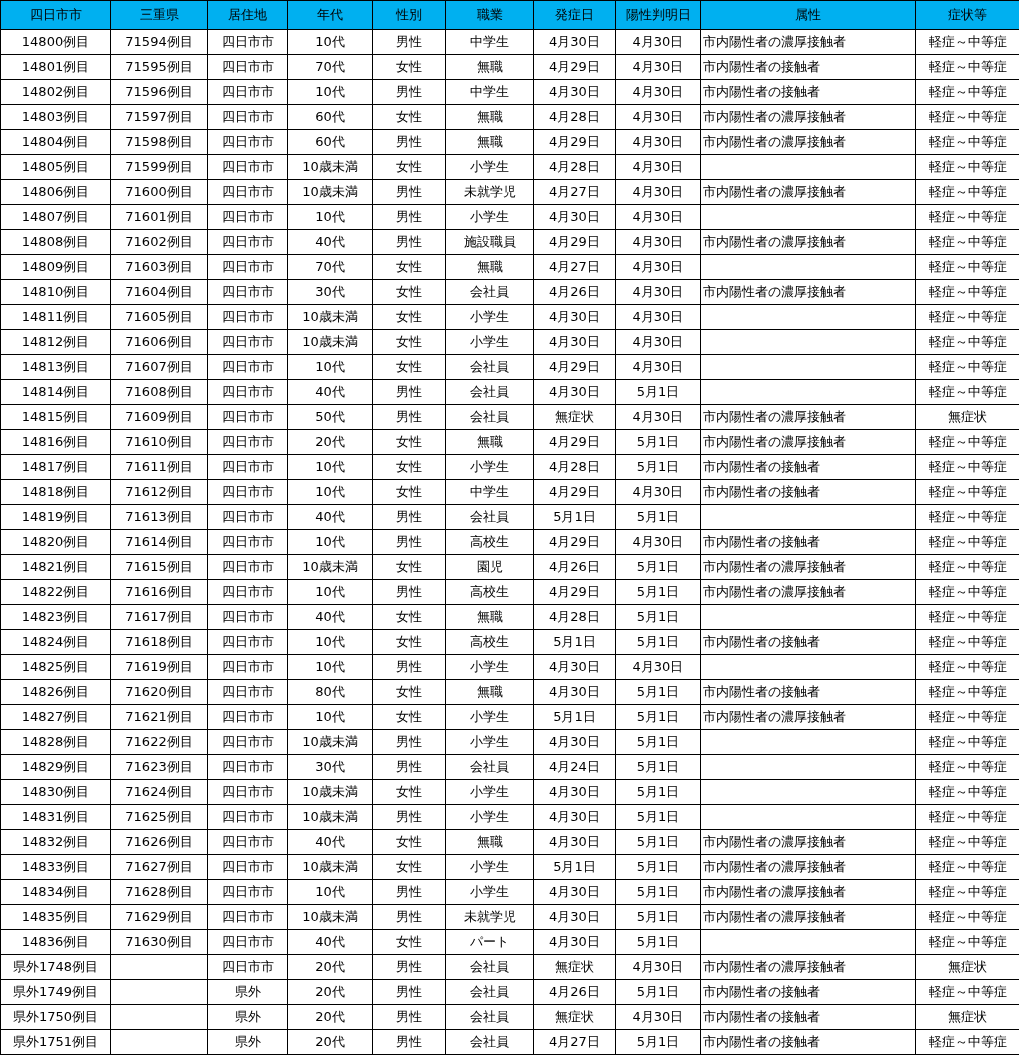 Image resolution: width=1019 pixels, height=1055 pixels. Describe the element at coordinates (159, 367) in the screenshot. I see `table-cell: 71607例目` at that location.